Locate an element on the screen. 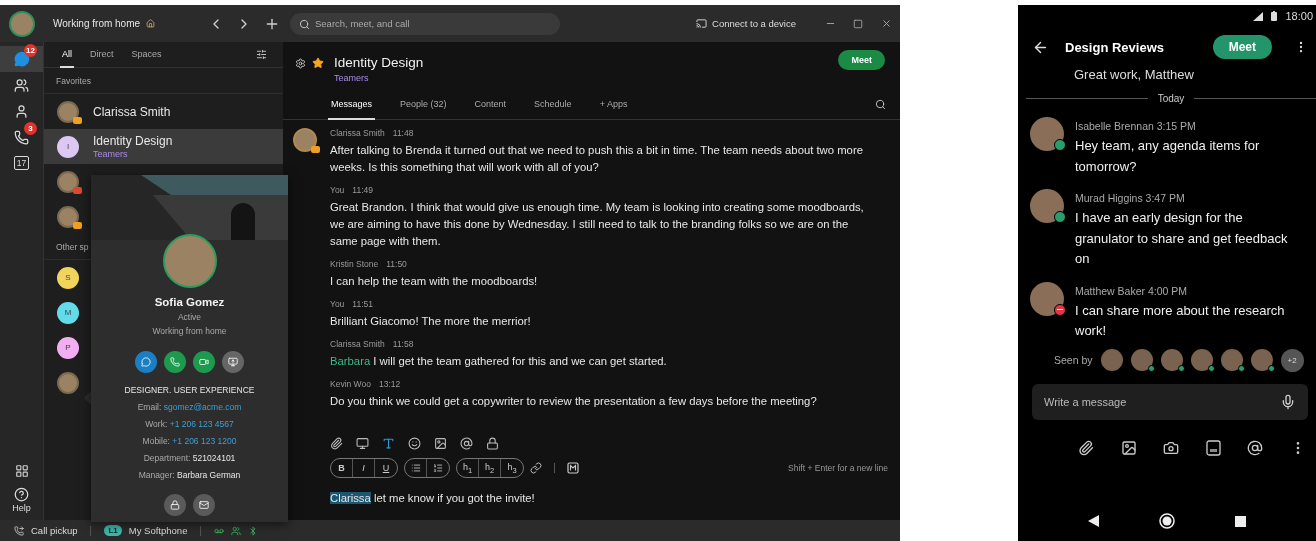 The image size is (1316, 541). line-badge: L1 is located at coordinates (113, 530).